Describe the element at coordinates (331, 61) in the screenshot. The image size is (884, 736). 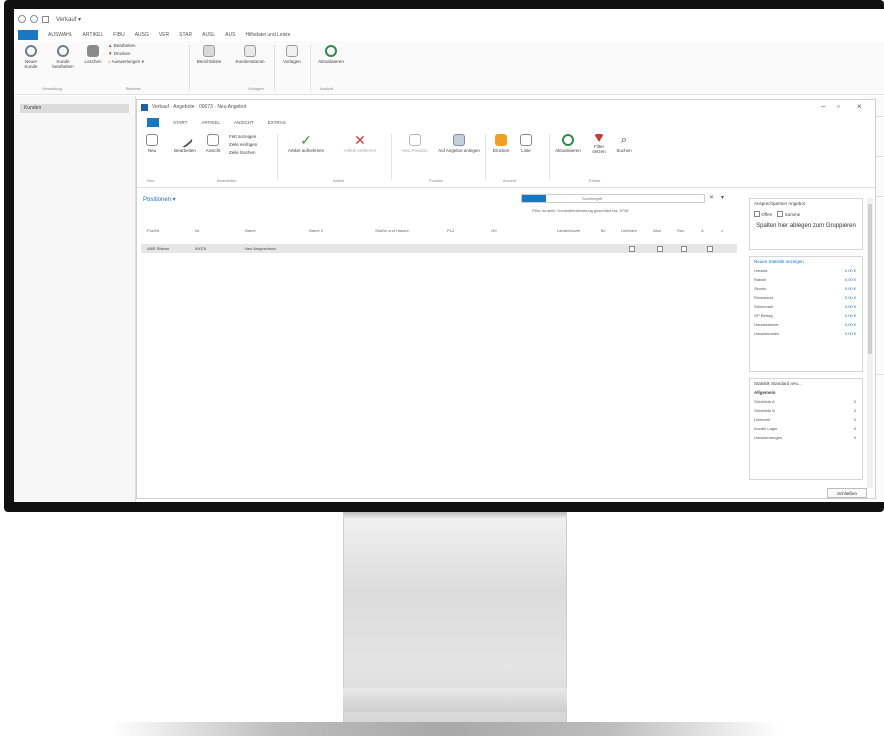
I see `ribbon-label: Aktualisieren` at that location.